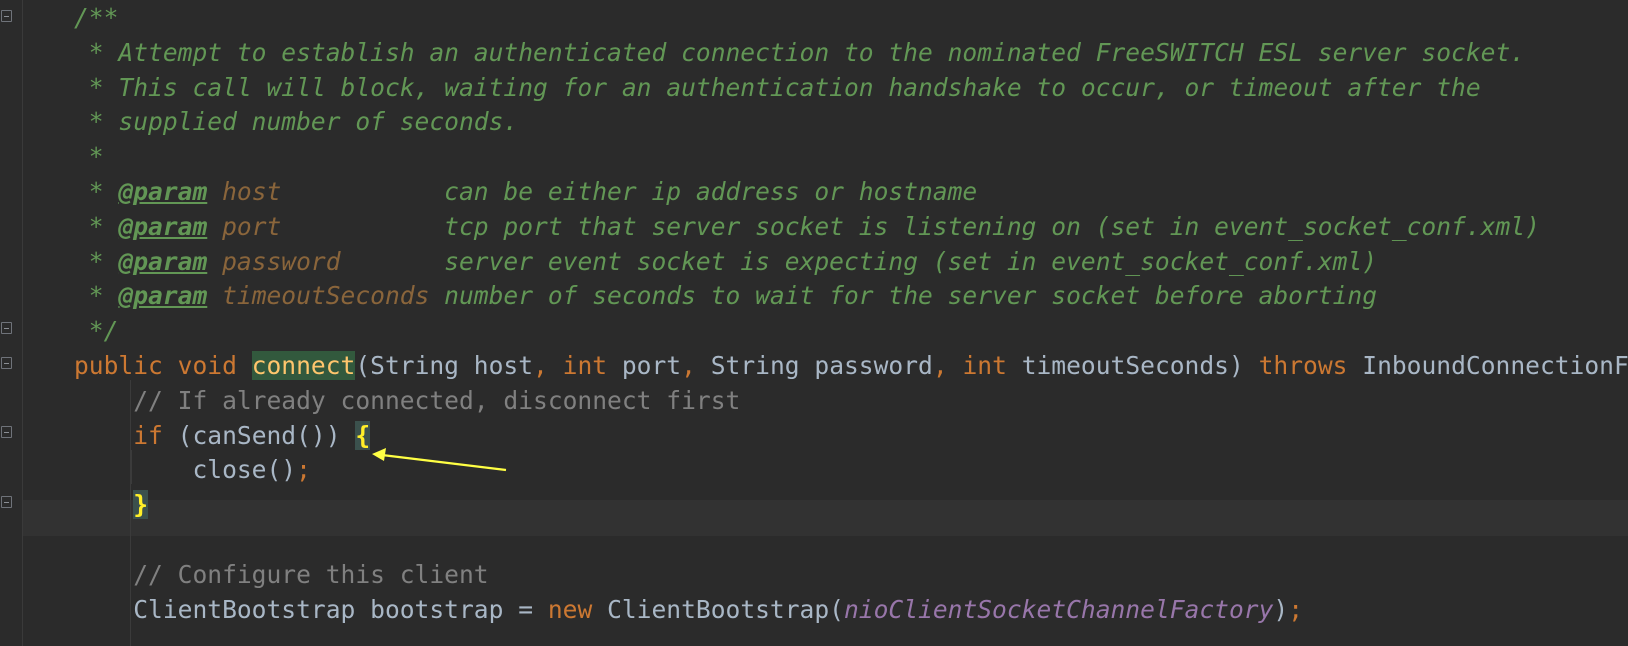 The width and height of the screenshot is (1628, 646). I want to click on code-line: close();, so click(192, 470).